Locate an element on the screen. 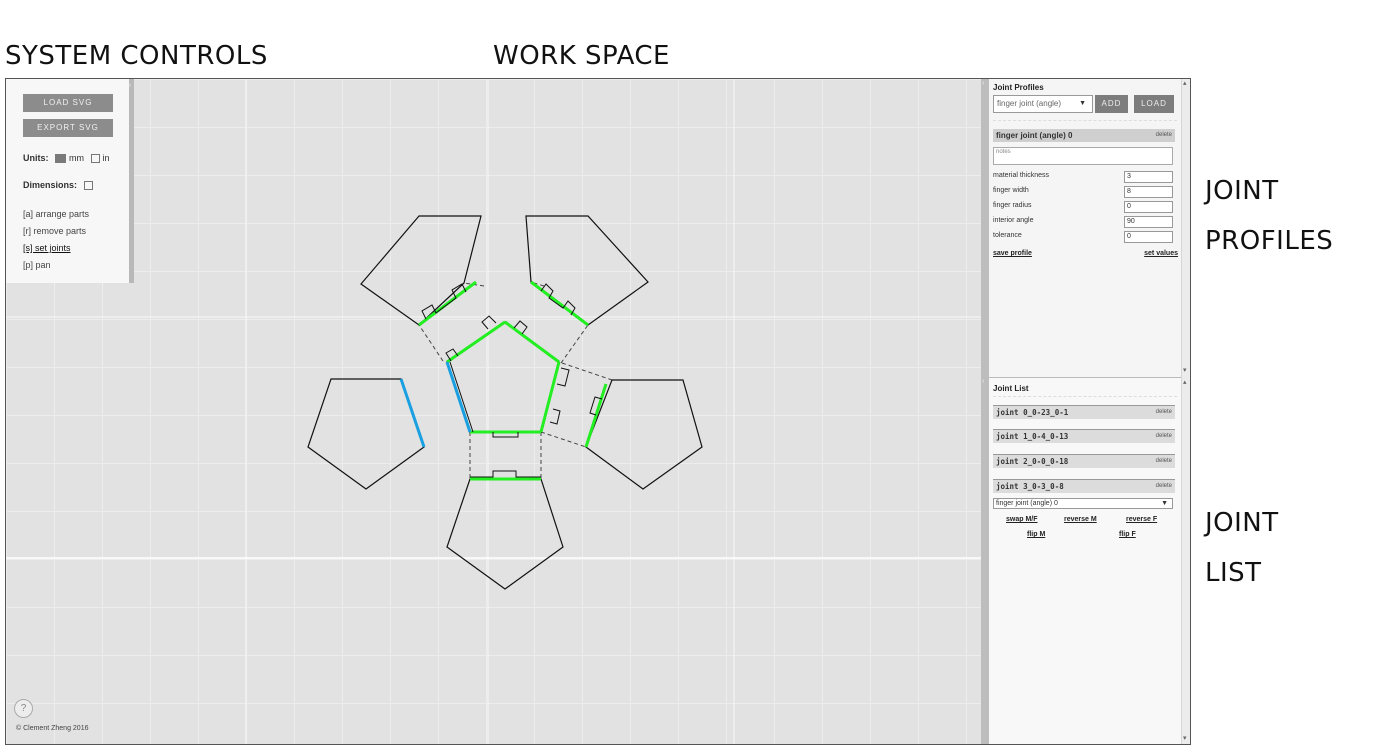 The image size is (1400, 750). profile-header: finger joint (angle) 0 delete is located at coordinates (1084, 135).